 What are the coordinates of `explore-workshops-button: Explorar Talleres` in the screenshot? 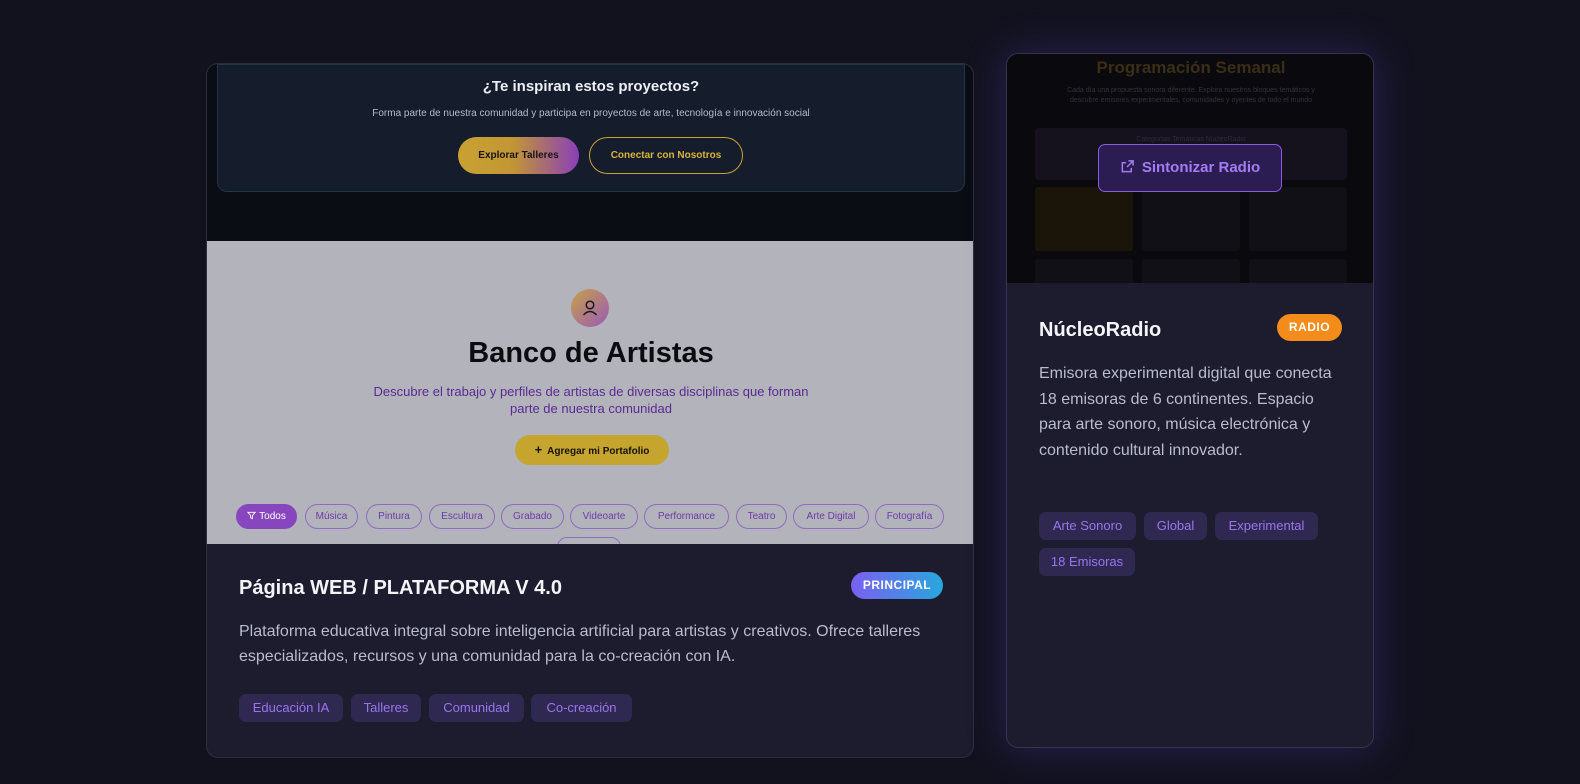 It's located at (518, 155).